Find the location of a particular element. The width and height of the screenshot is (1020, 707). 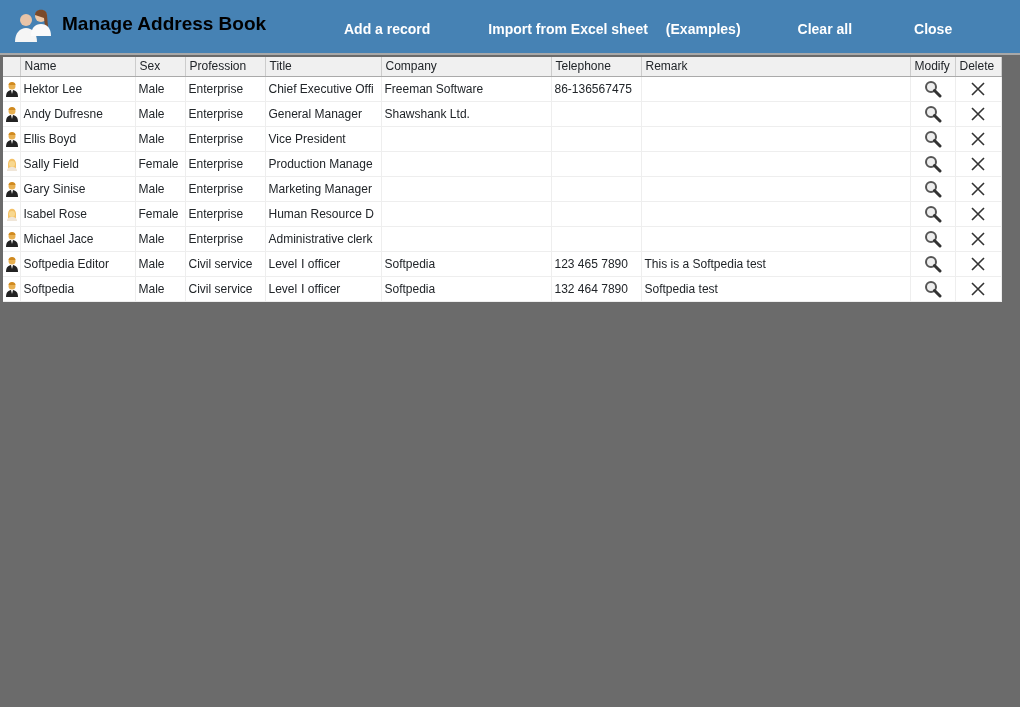

table-cell: Shawshank Ltd. is located at coordinates (427, 113).